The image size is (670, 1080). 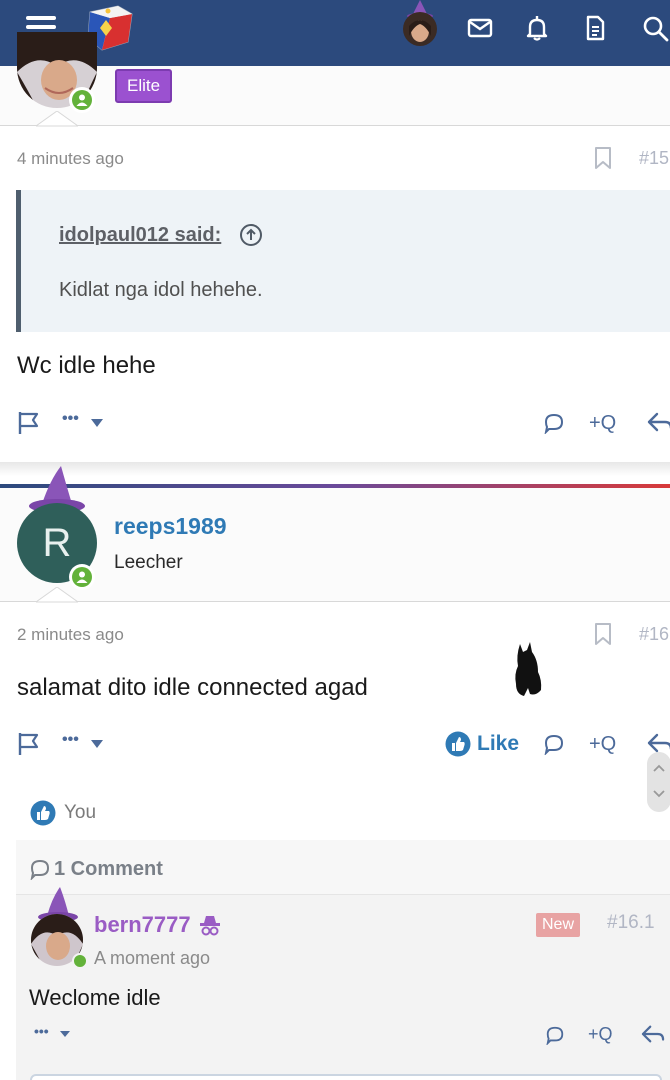 What do you see at coordinates (86, 365) in the screenshot?
I see `post-message: Wc idle hehe` at bounding box center [86, 365].